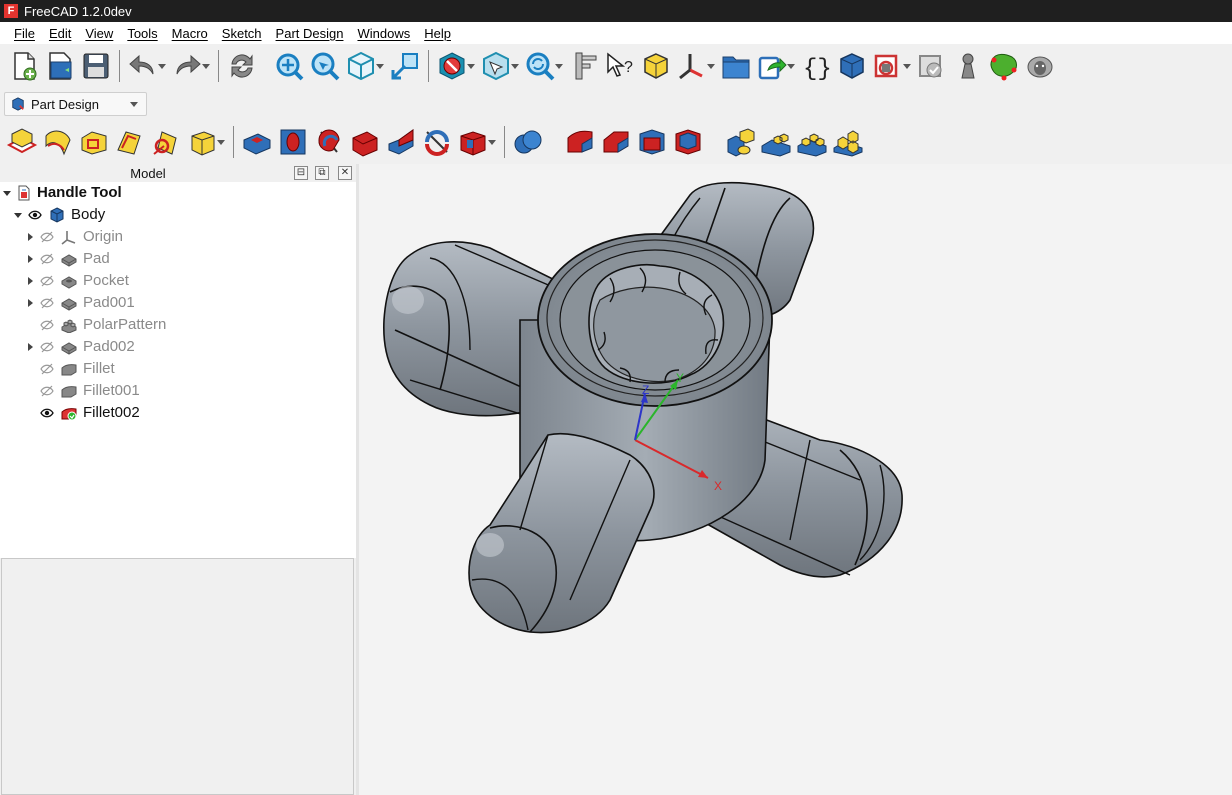  Describe the element at coordinates (178, 413) in the screenshot. I see `tree-item-fillet002: Fillet002` at that location.